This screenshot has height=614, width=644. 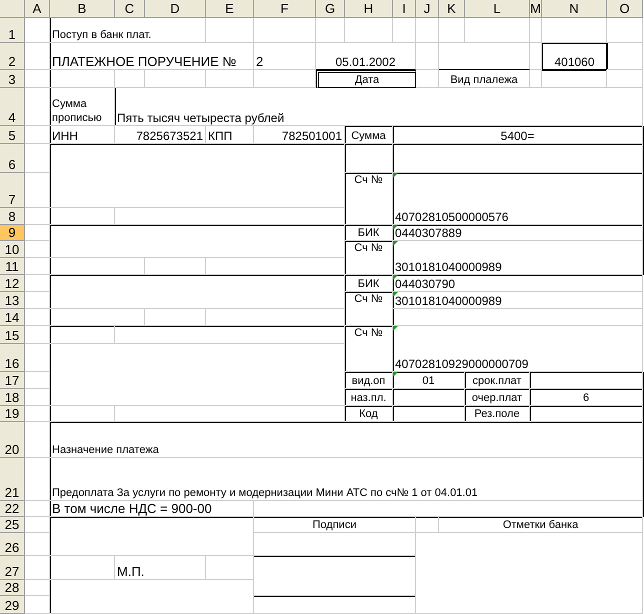 I want to click on sheet-cell: 5400=, so click(x=518, y=135).